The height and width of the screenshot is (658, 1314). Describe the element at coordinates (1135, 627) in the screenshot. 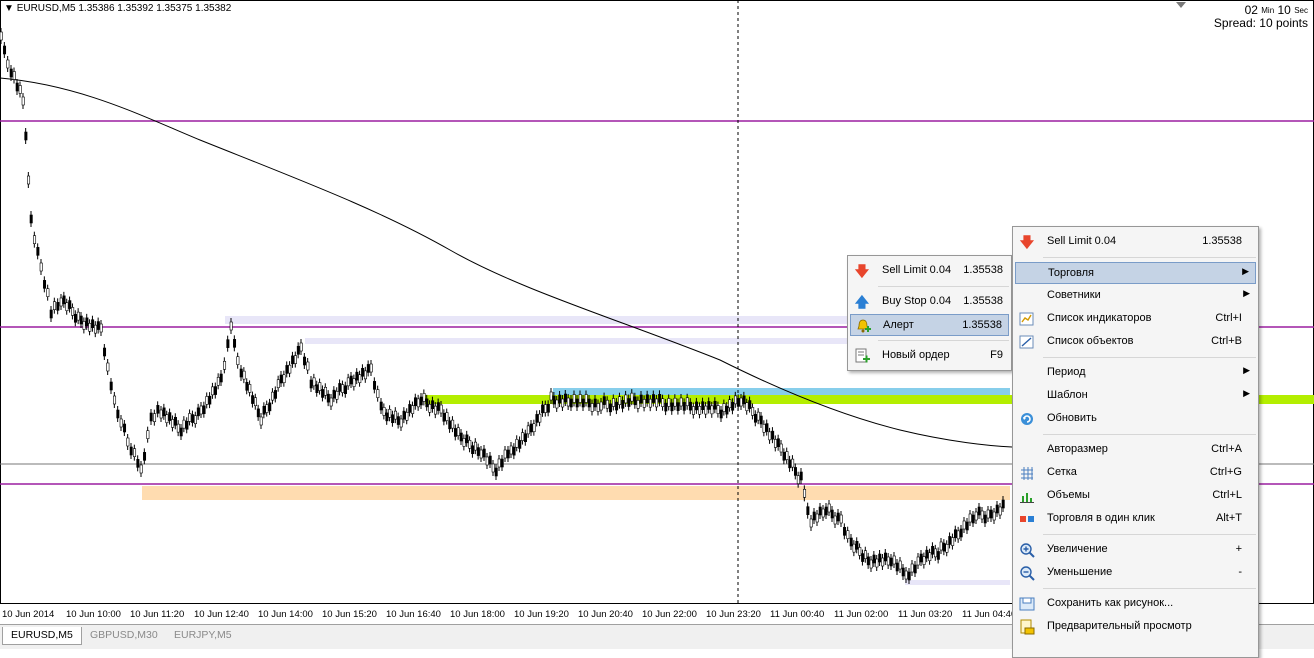

I see `menu-print-preview: Предварительный просмотр` at that location.